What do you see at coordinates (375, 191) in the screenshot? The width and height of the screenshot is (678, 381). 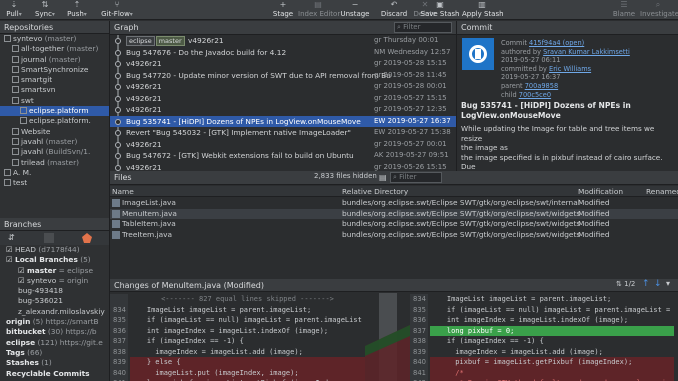 I see `col-relative-directory: Relative Directory` at bounding box center [375, 191].